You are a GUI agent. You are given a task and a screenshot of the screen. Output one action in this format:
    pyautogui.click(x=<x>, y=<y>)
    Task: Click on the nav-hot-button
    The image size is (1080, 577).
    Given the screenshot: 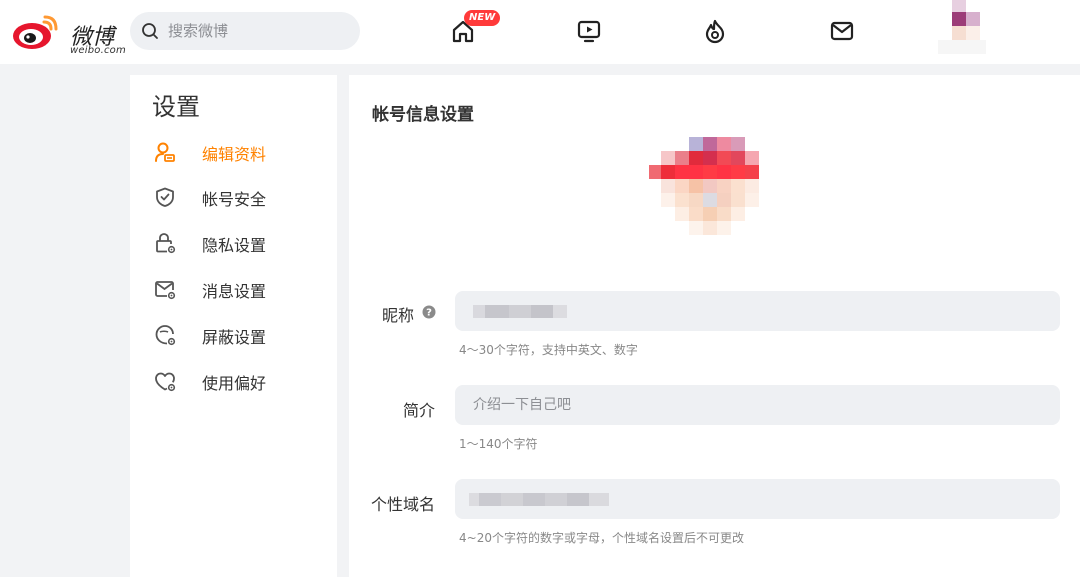 What is the action you would take?
    pyautogui.click(x=714, y=32)
    